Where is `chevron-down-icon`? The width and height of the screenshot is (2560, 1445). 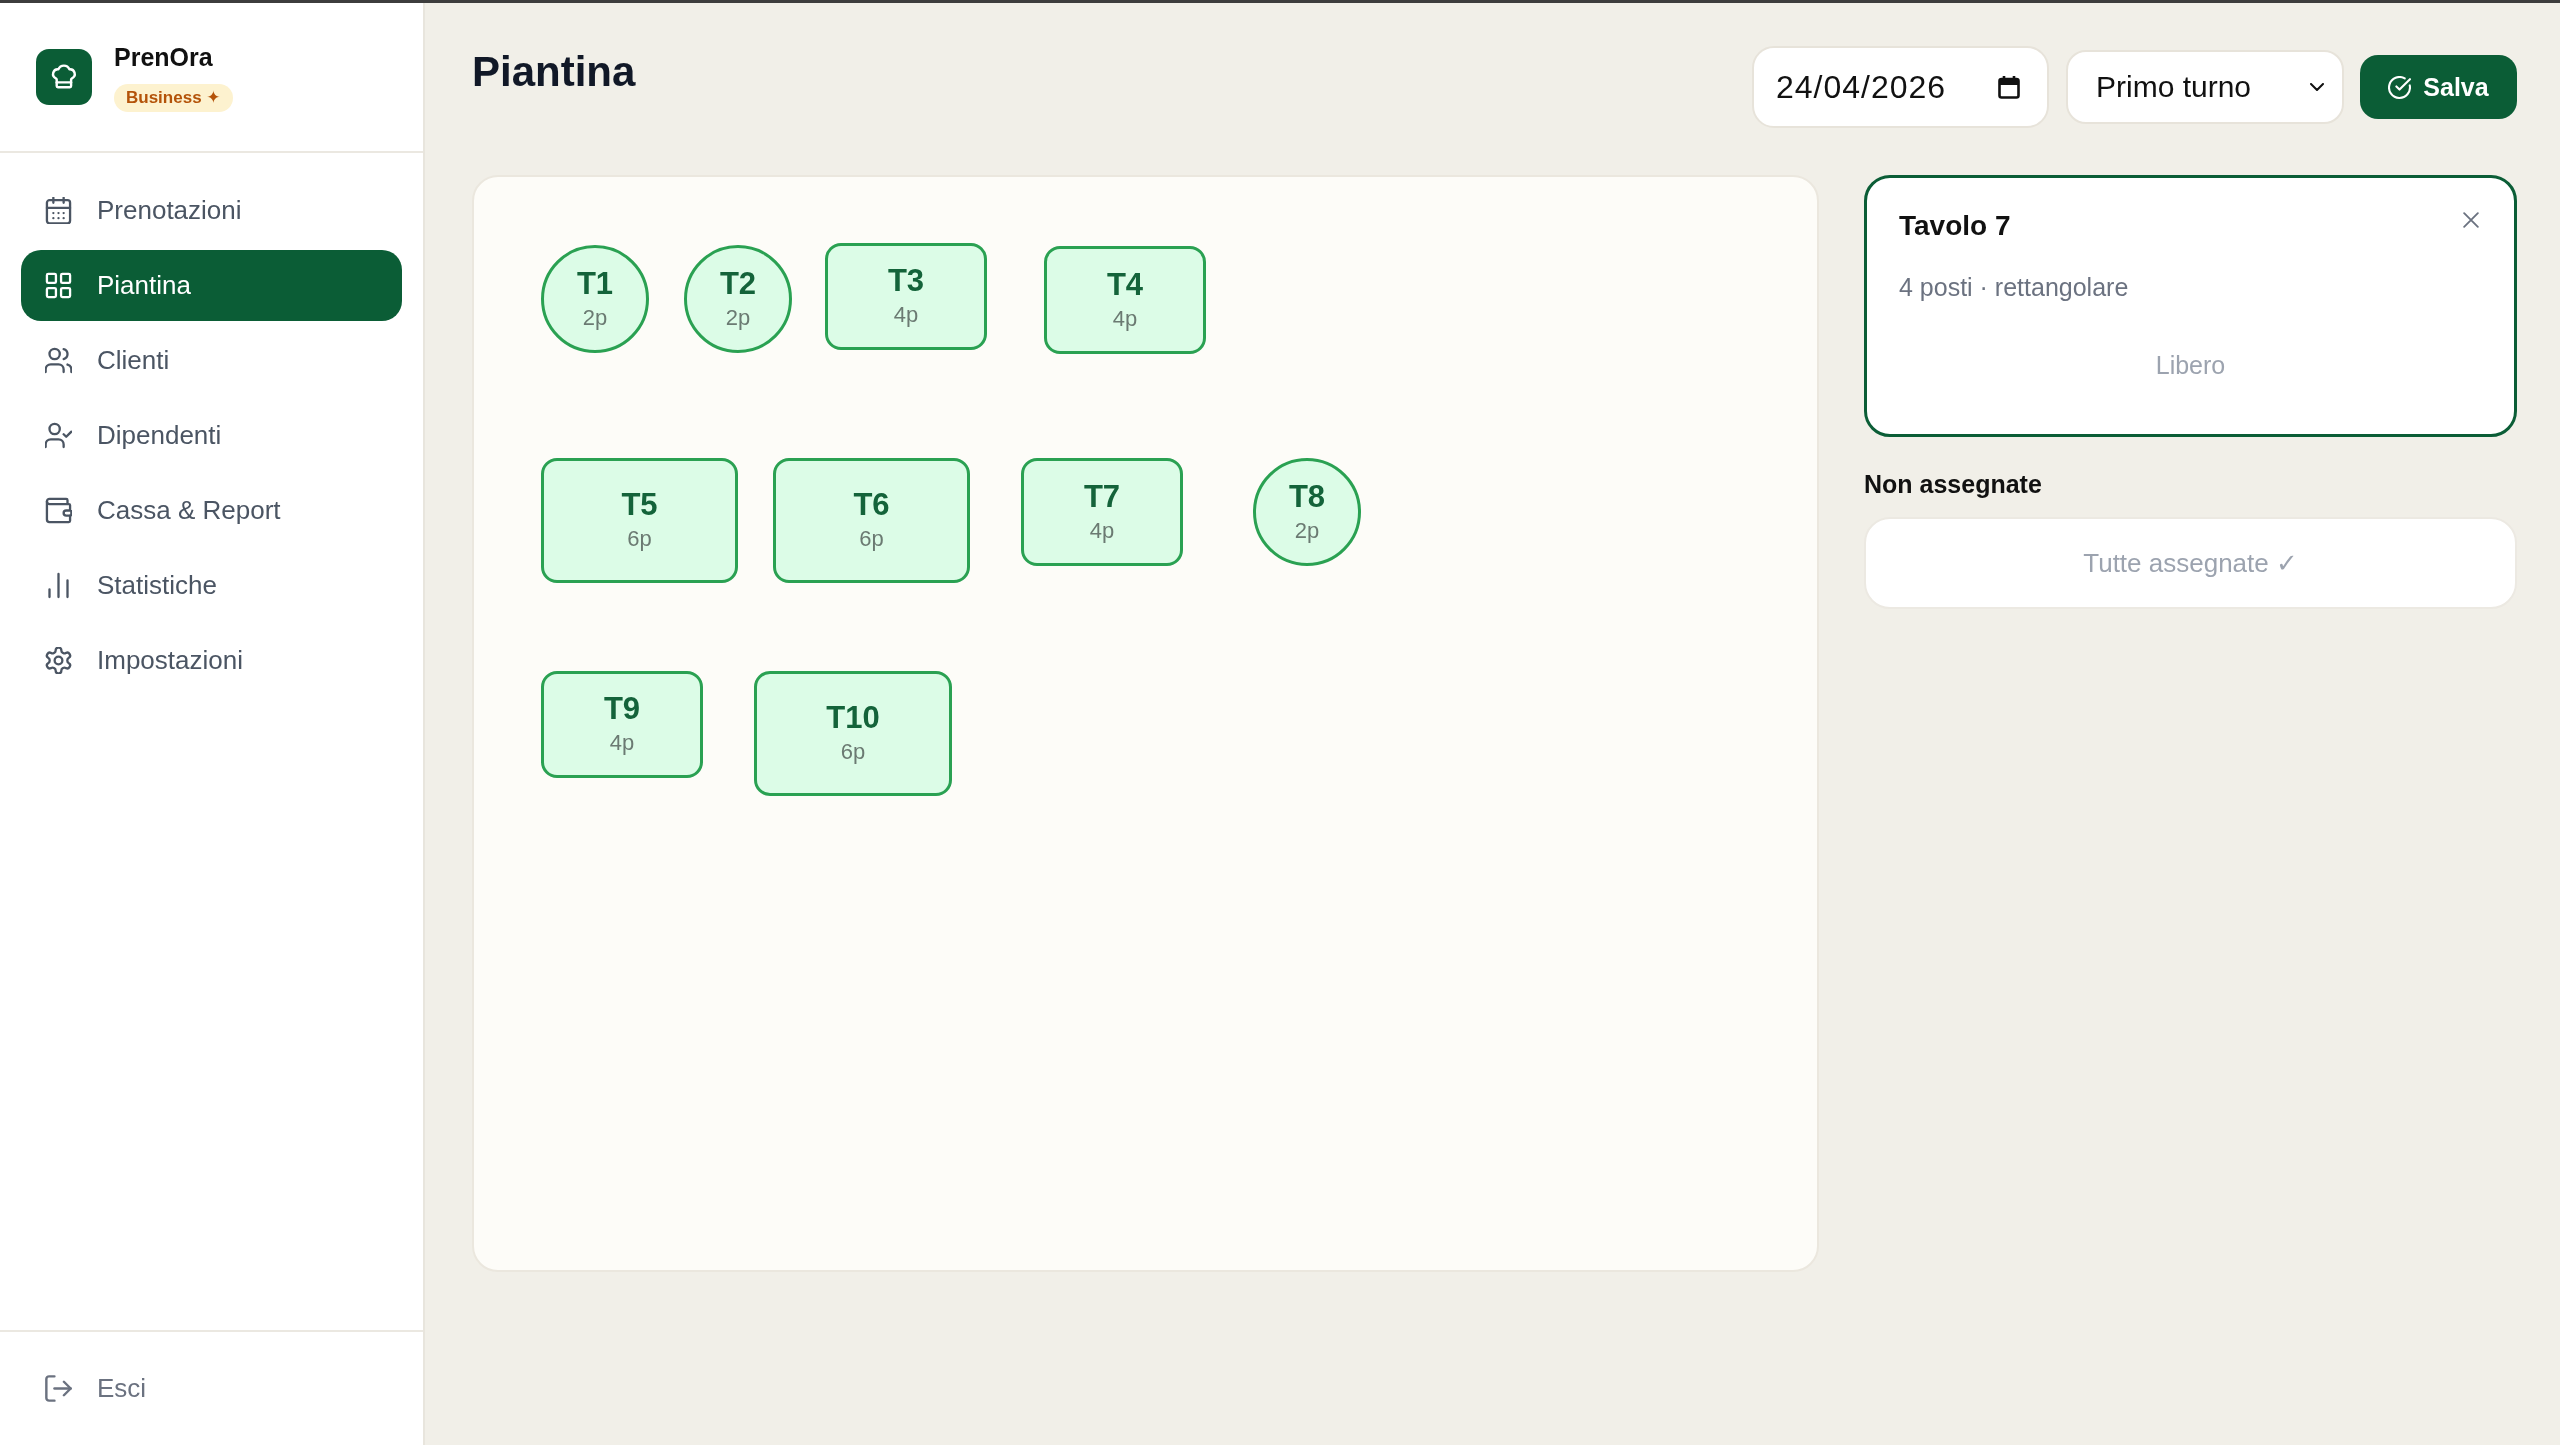 chevron-down-icon is located at coordinates (2317, 87).